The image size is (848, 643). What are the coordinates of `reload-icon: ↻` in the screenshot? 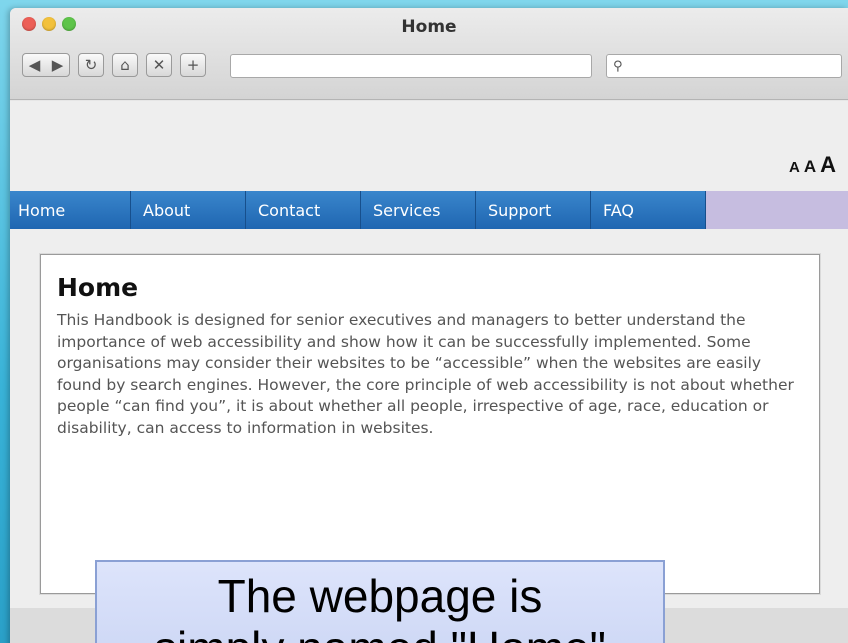 It's located at (91, 65).